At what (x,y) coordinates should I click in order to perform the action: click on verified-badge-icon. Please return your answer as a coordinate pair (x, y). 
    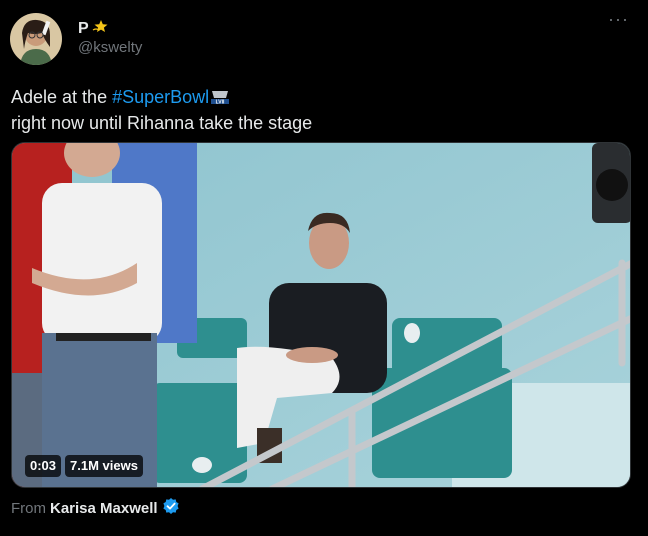
    Looking at the image, I should click on (171, 508).